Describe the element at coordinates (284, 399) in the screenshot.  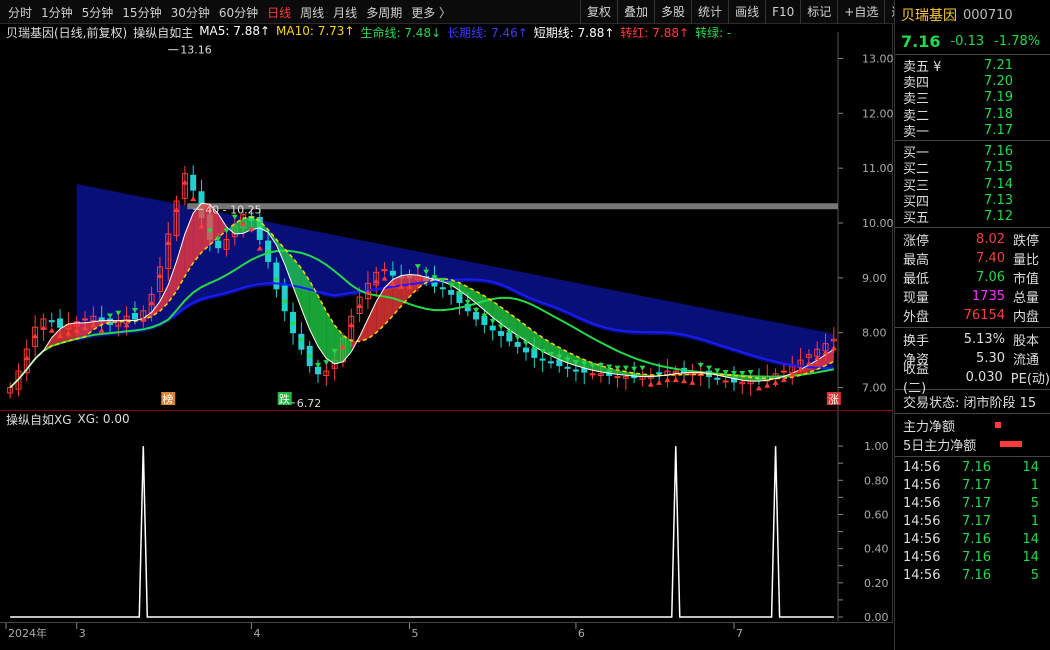
I see `signal-label: 跌` at that location.